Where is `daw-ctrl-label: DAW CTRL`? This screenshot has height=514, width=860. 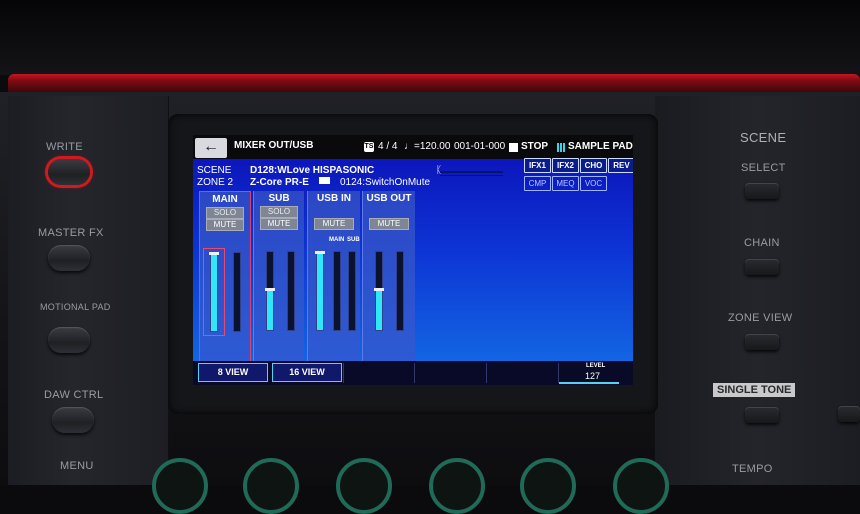 daw-ctrl-label: DAW CTRL is located at coordinates (74, 395).